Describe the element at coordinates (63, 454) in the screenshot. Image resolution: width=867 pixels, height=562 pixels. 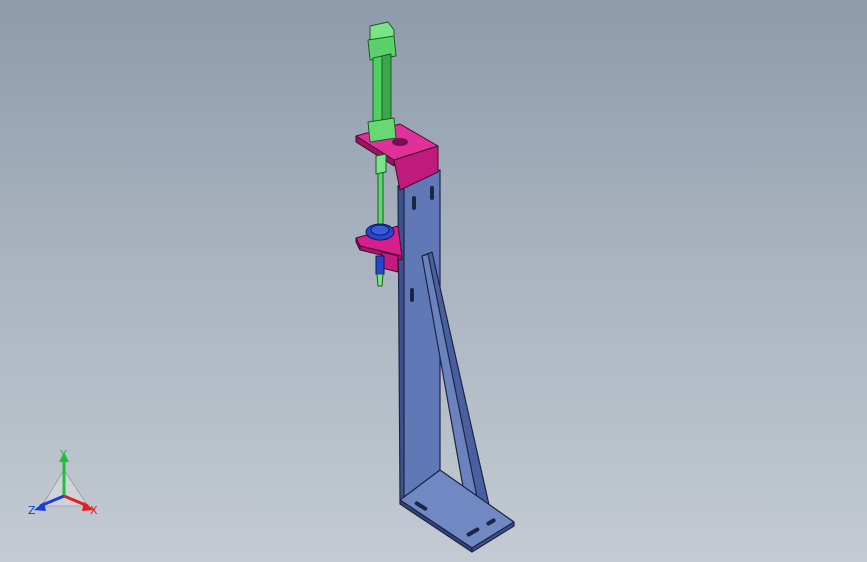
I see `triad-y-label: Y` at that location.